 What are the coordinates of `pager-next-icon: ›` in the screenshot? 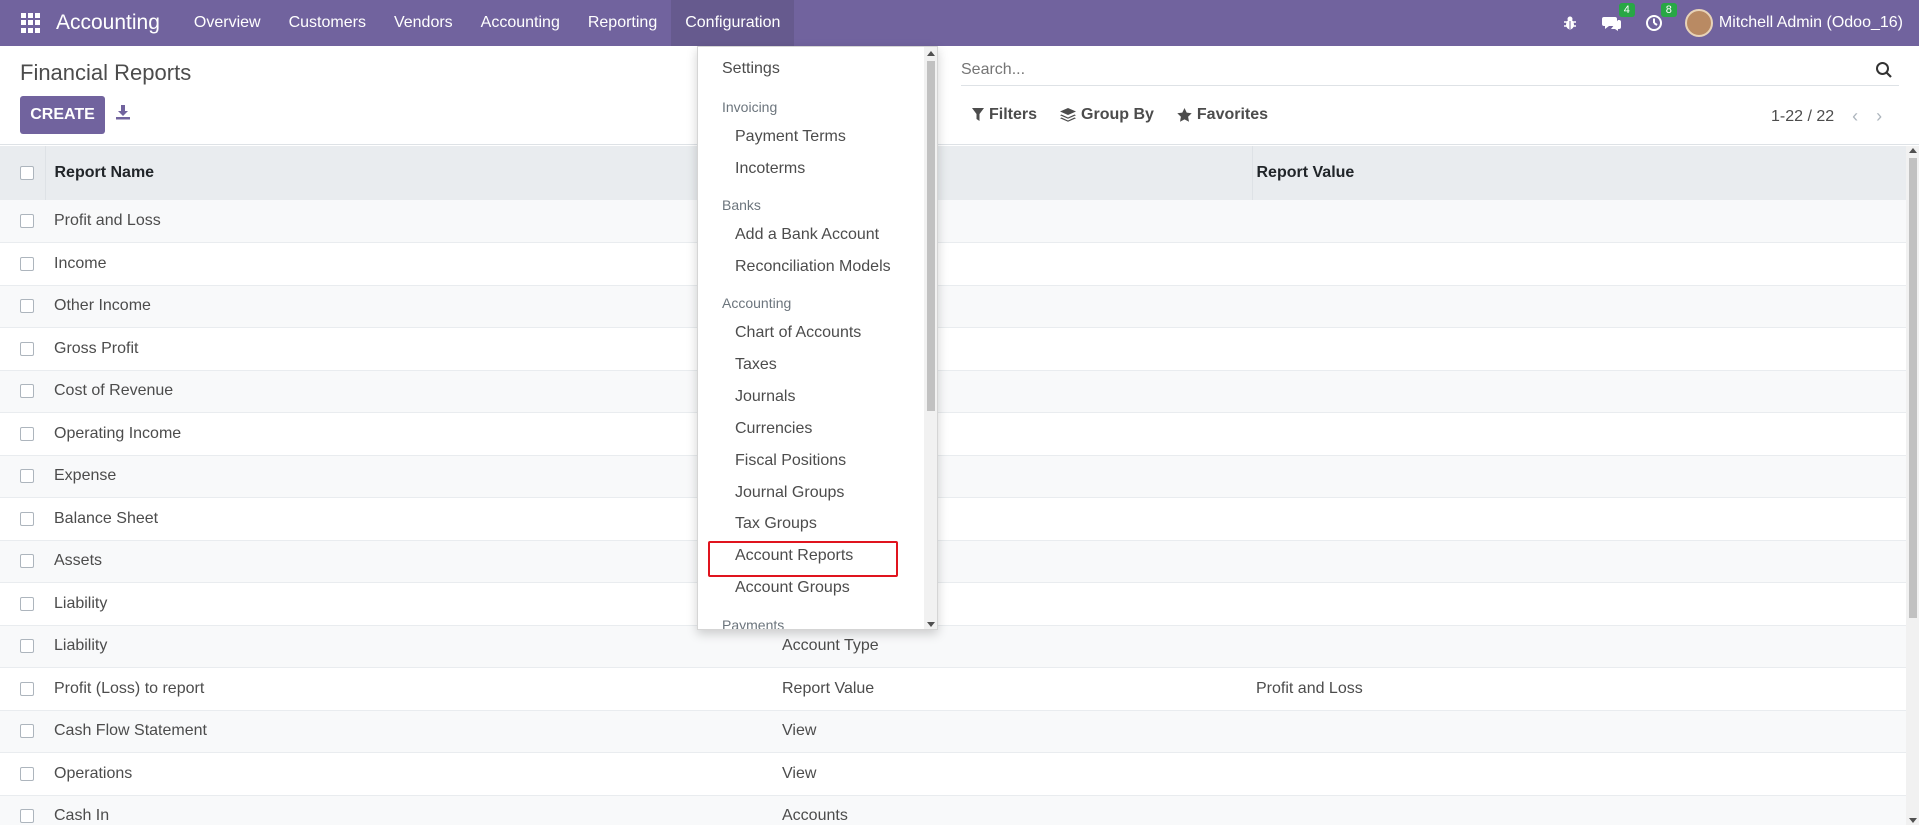 It's located at (1879, 116).